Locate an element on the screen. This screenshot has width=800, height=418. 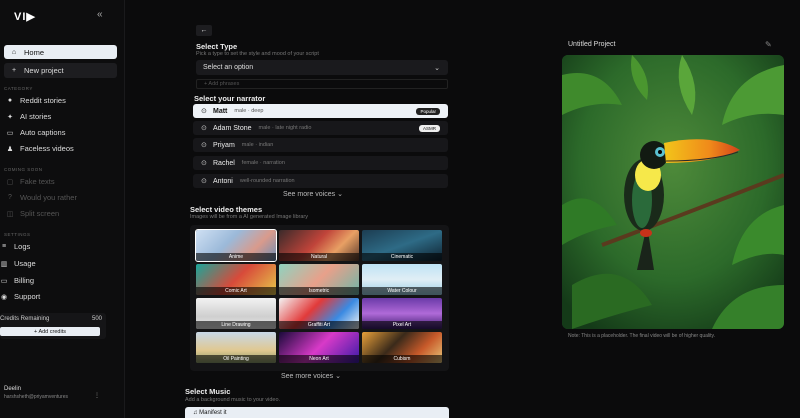
sidebar-item-label: Billing is located at coordinates (24, 280).